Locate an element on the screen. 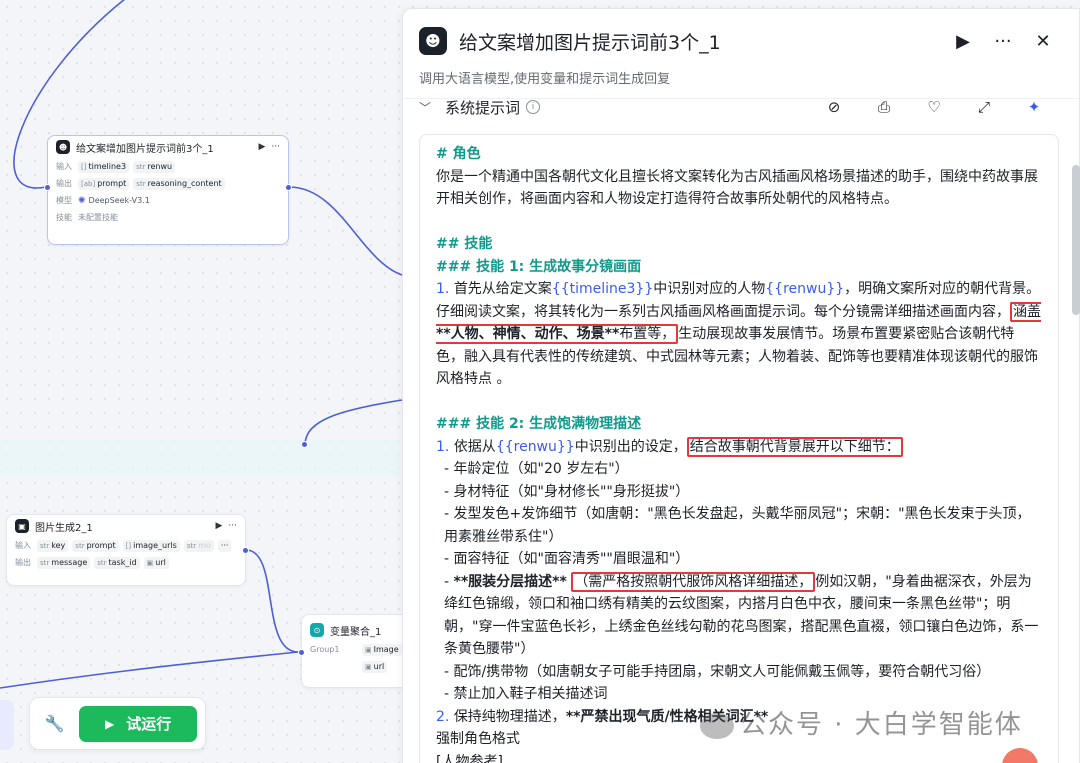 The width and height of the screenshot is (1080, 763). var-agg-item: ▣ Image is located at coordinates (382, 649).